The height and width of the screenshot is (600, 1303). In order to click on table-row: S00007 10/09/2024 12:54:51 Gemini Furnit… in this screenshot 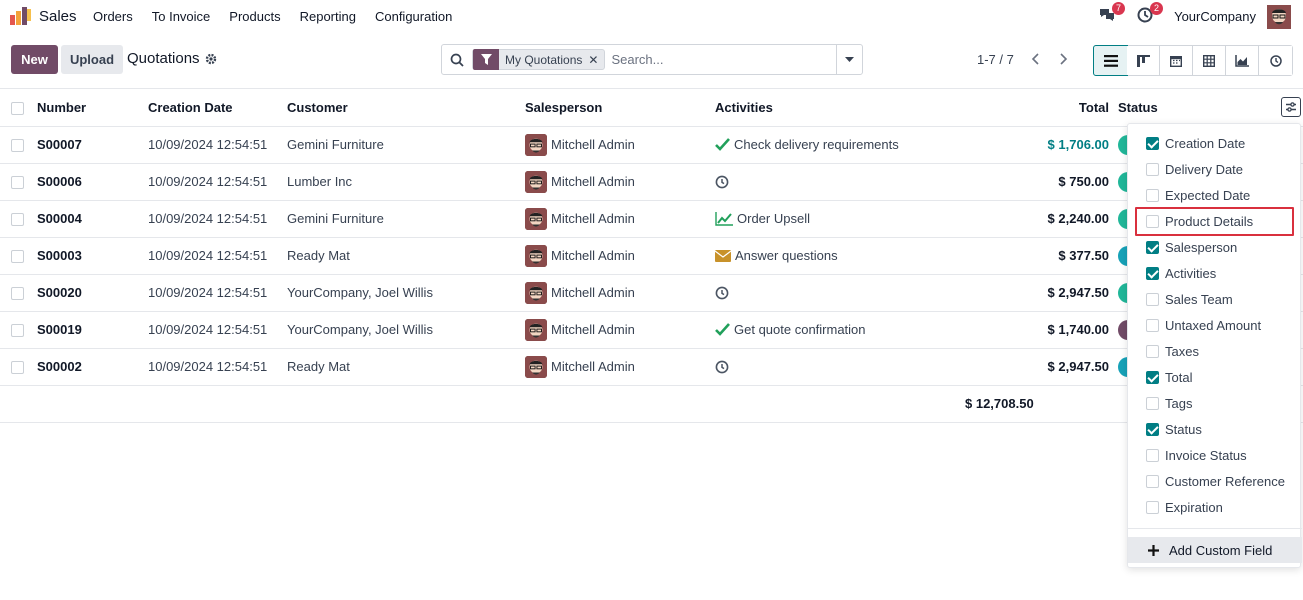, I will do `click(651, 145)`.